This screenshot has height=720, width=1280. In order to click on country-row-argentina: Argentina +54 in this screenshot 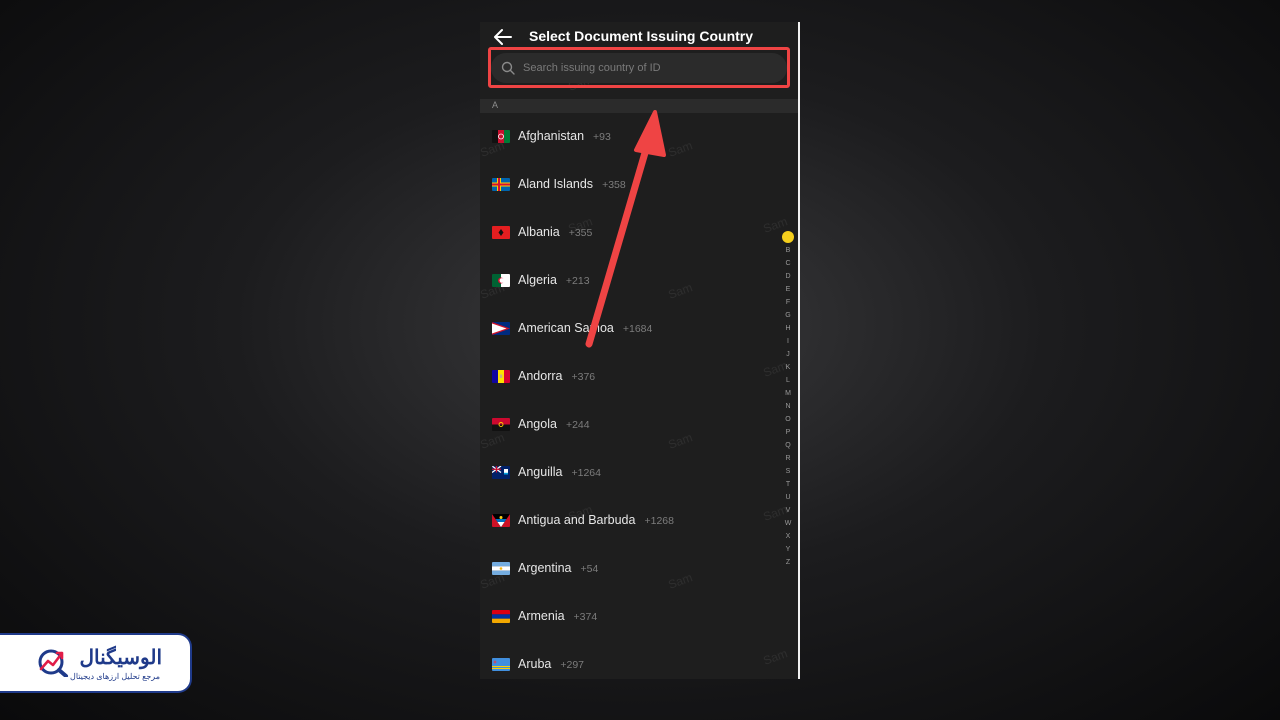, I will do `click(630, 569)`.